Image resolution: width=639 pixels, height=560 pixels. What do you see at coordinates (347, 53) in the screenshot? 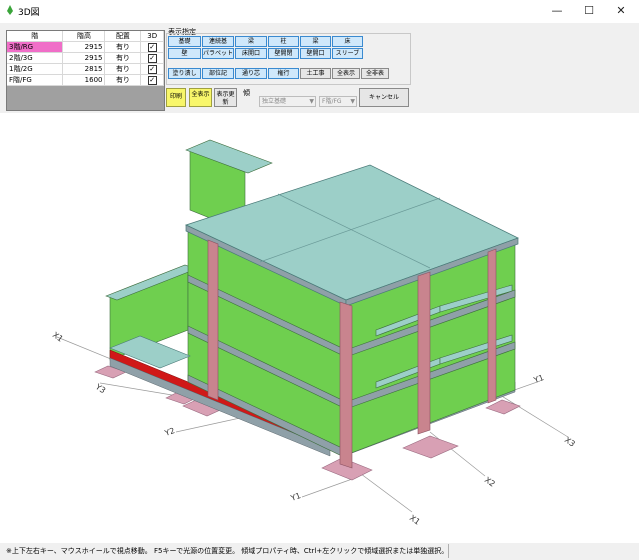
I see `toggle-sleeve: スリーブ` at bounding box center [347, 53].